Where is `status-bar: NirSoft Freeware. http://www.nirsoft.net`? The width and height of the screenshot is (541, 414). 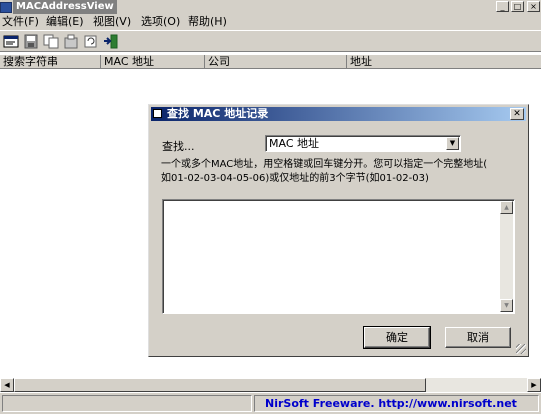 status-bar: NirSoft Freeware. http://www.nirsoft.net is located at coordinates (270, 403).